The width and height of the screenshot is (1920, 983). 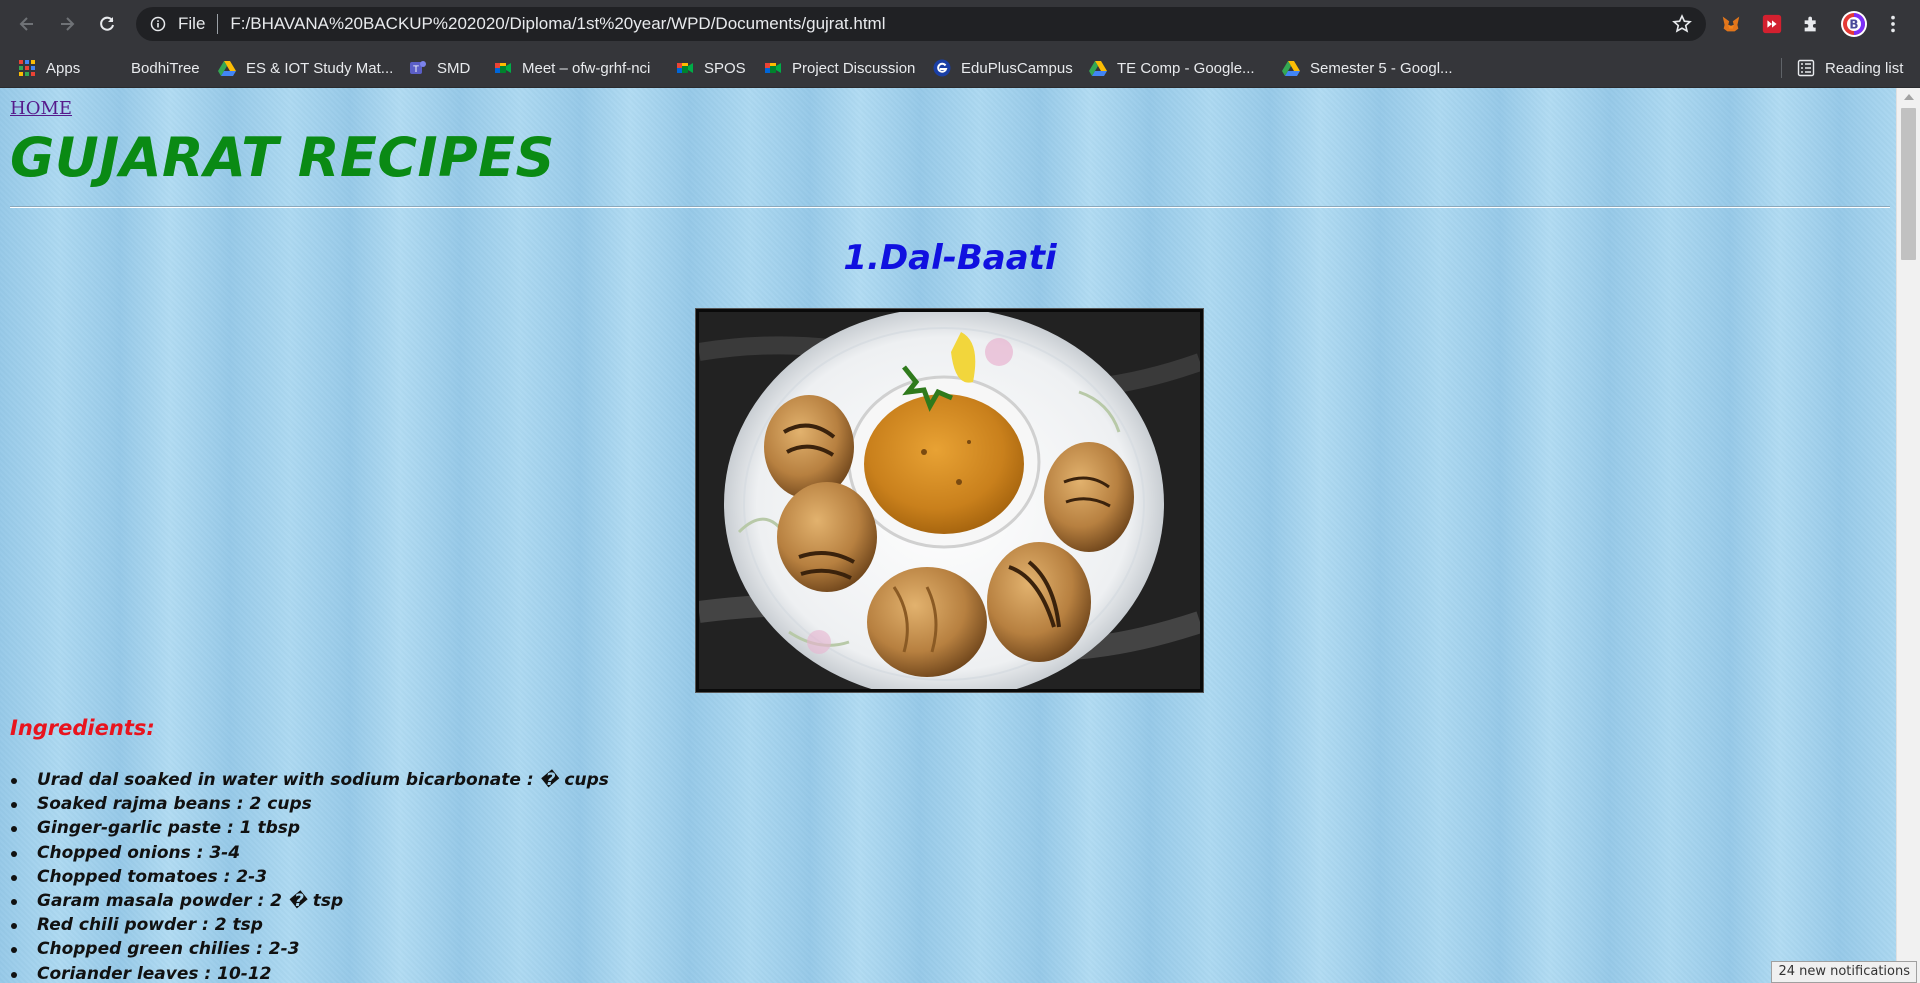 What do you see at coordinates (1908, 535) in the screenshot?
I see `vertical-scrollbar` at bounding box center [1908, 535].